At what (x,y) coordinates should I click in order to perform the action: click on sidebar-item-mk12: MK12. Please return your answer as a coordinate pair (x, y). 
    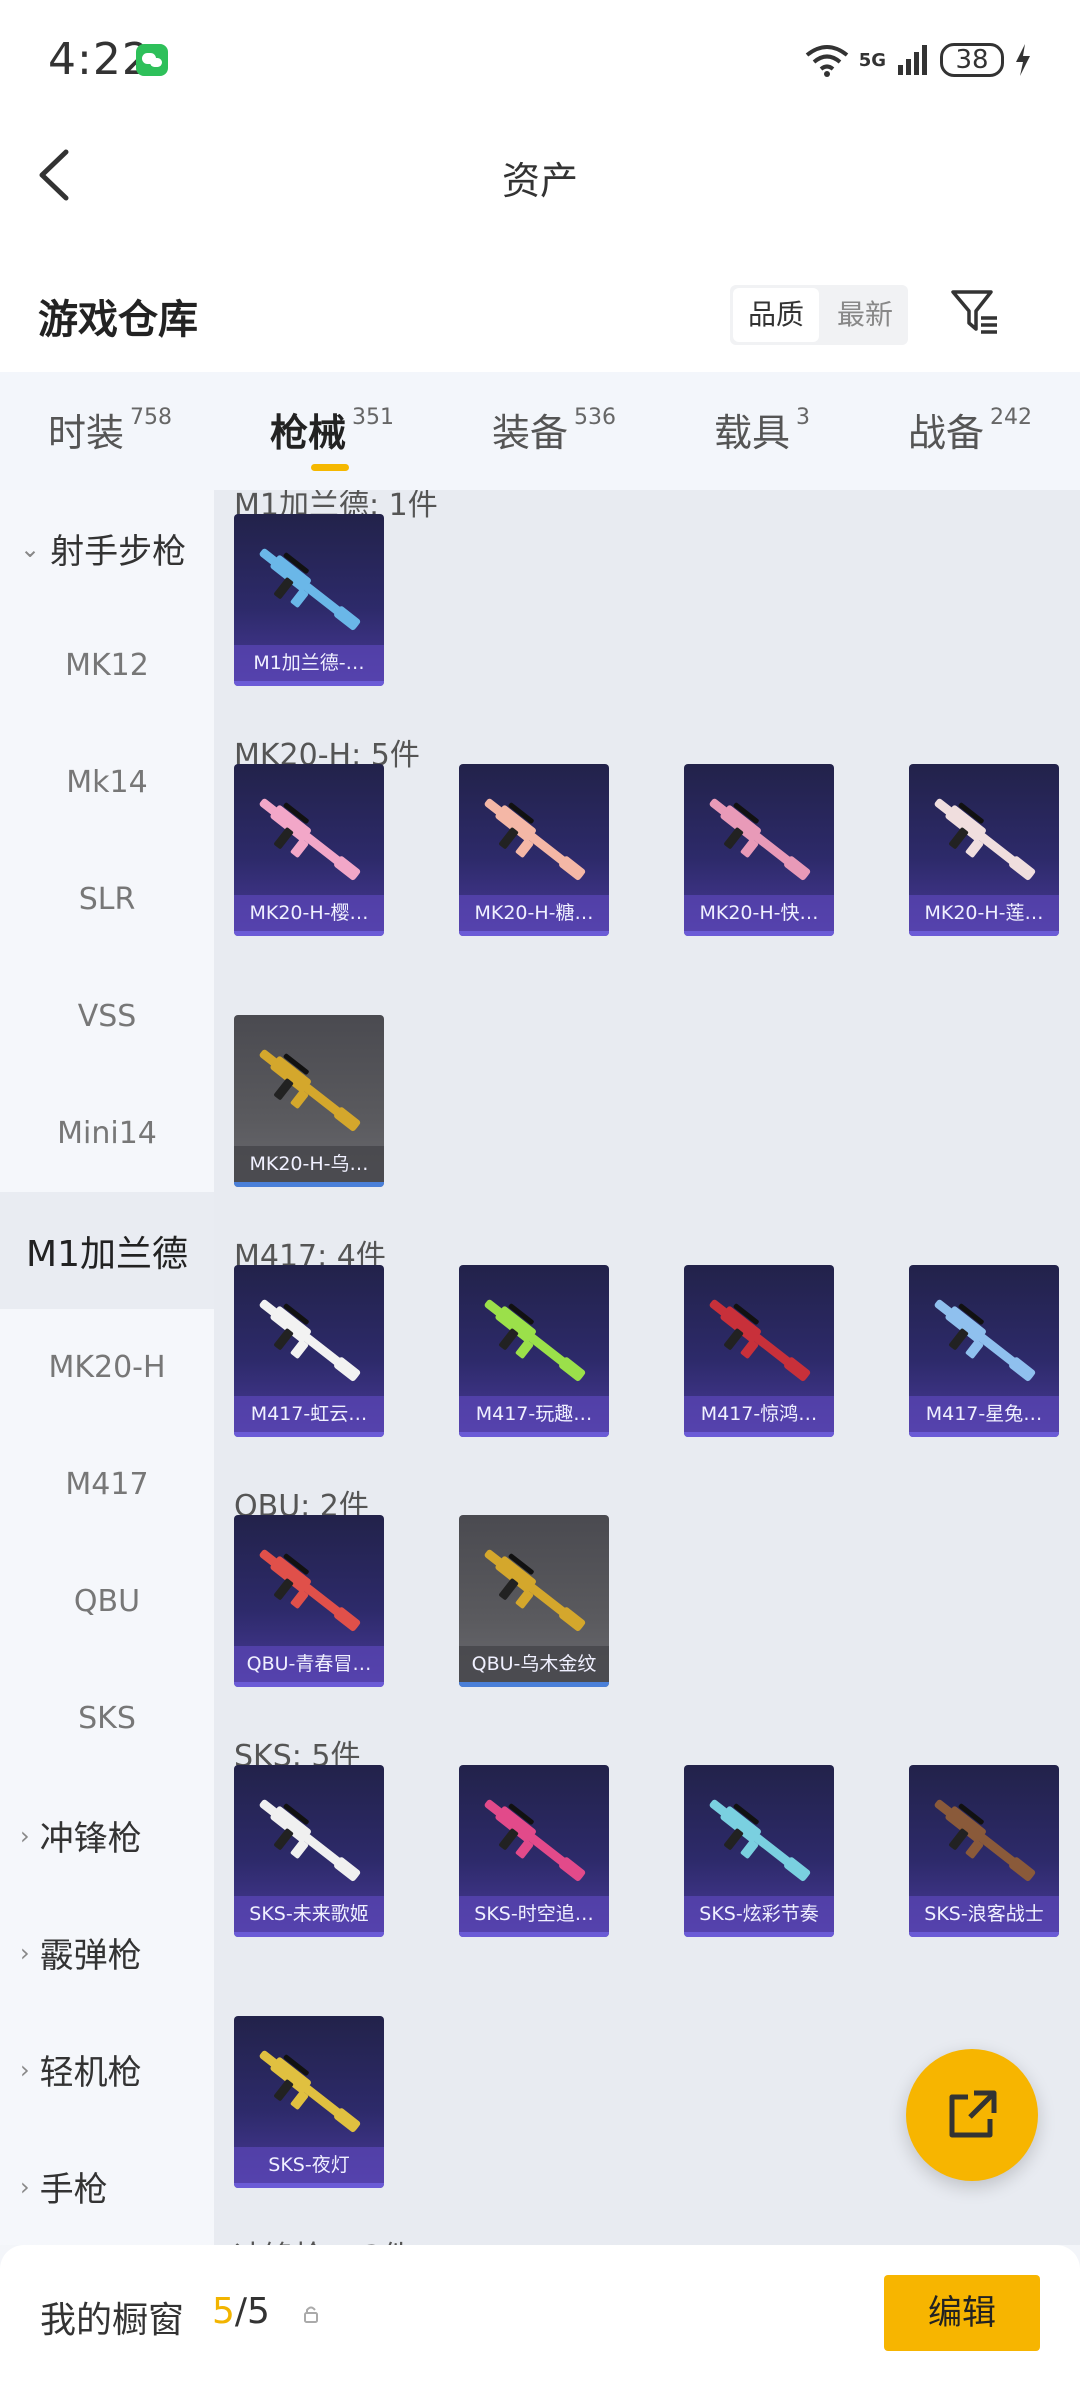
    Looking at the image, I should click on (107, 665).